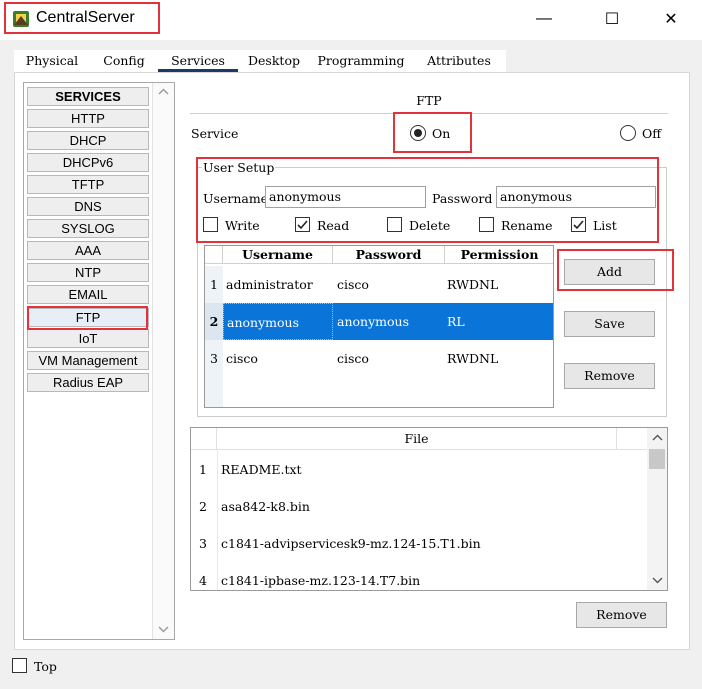 This screenshot has width=702, height=689. What do you see at coordinates (261, 469) in the screenshot?
I see `file-name: README.txt` at bounding box center [261, 469].